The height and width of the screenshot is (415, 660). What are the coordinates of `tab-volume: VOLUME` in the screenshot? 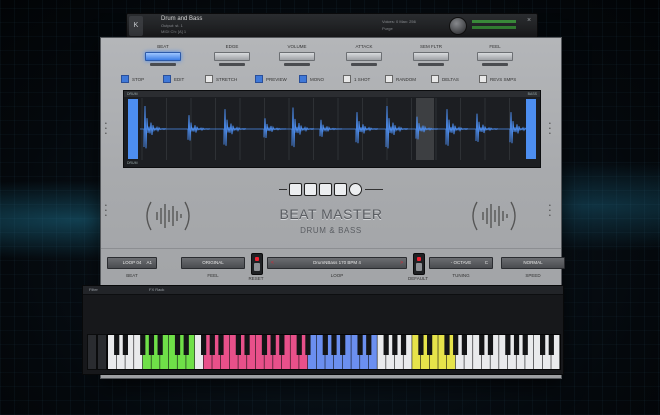 It's located at (297, 54).